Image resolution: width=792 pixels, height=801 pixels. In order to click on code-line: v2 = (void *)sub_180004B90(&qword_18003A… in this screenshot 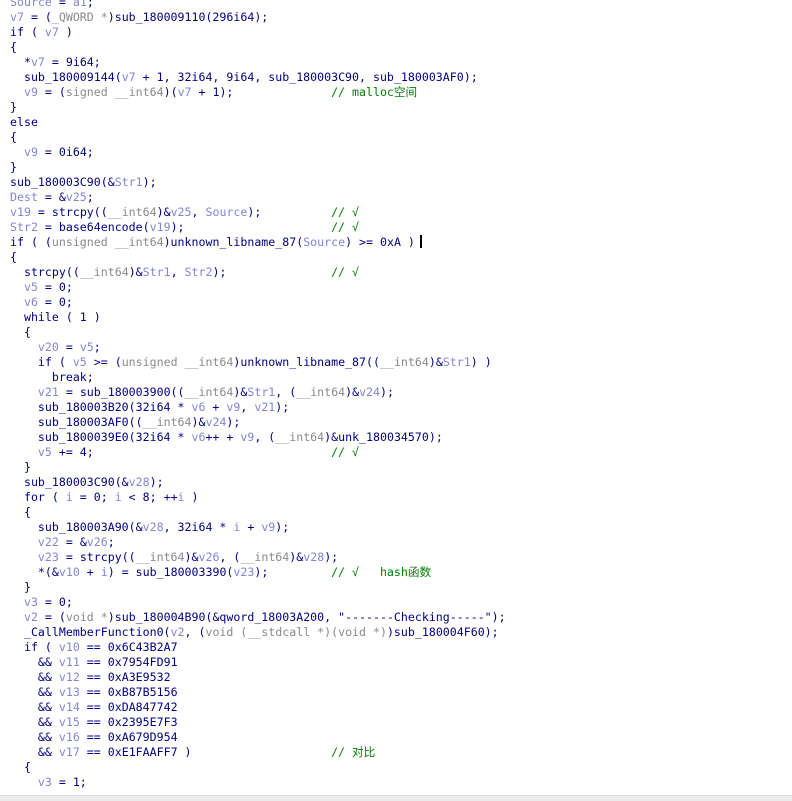, I will do `click(258, 617)`.